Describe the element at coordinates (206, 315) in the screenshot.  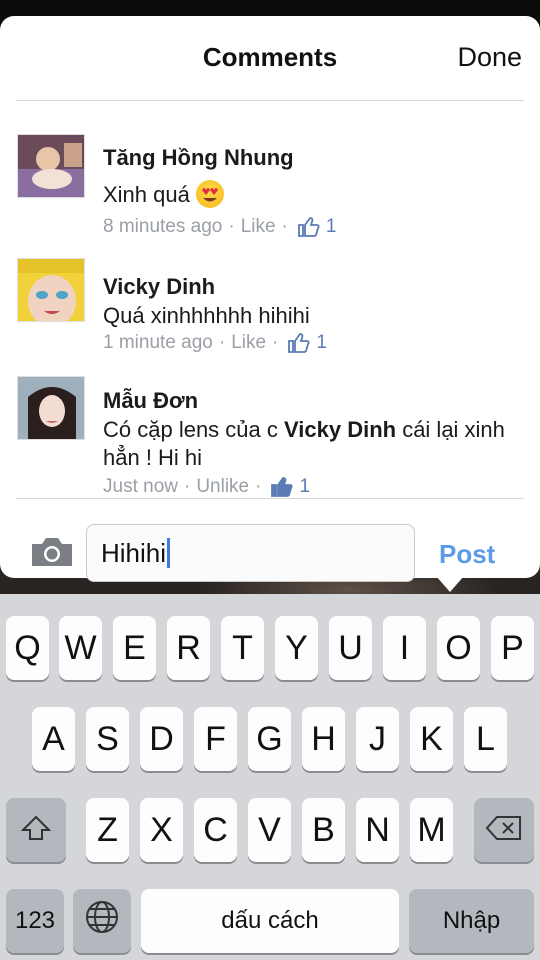
I see `comment-text: Quá xinhhhhhh hihihi` at that location.